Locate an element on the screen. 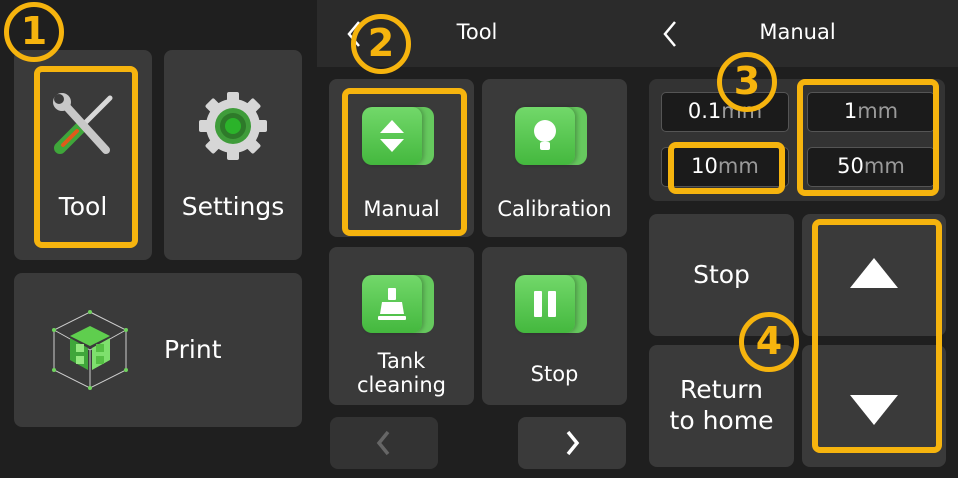 This screenshot has height=478, width=958. tank-cleaning-card: Tank cleaning is located at coordinates (401, 326).